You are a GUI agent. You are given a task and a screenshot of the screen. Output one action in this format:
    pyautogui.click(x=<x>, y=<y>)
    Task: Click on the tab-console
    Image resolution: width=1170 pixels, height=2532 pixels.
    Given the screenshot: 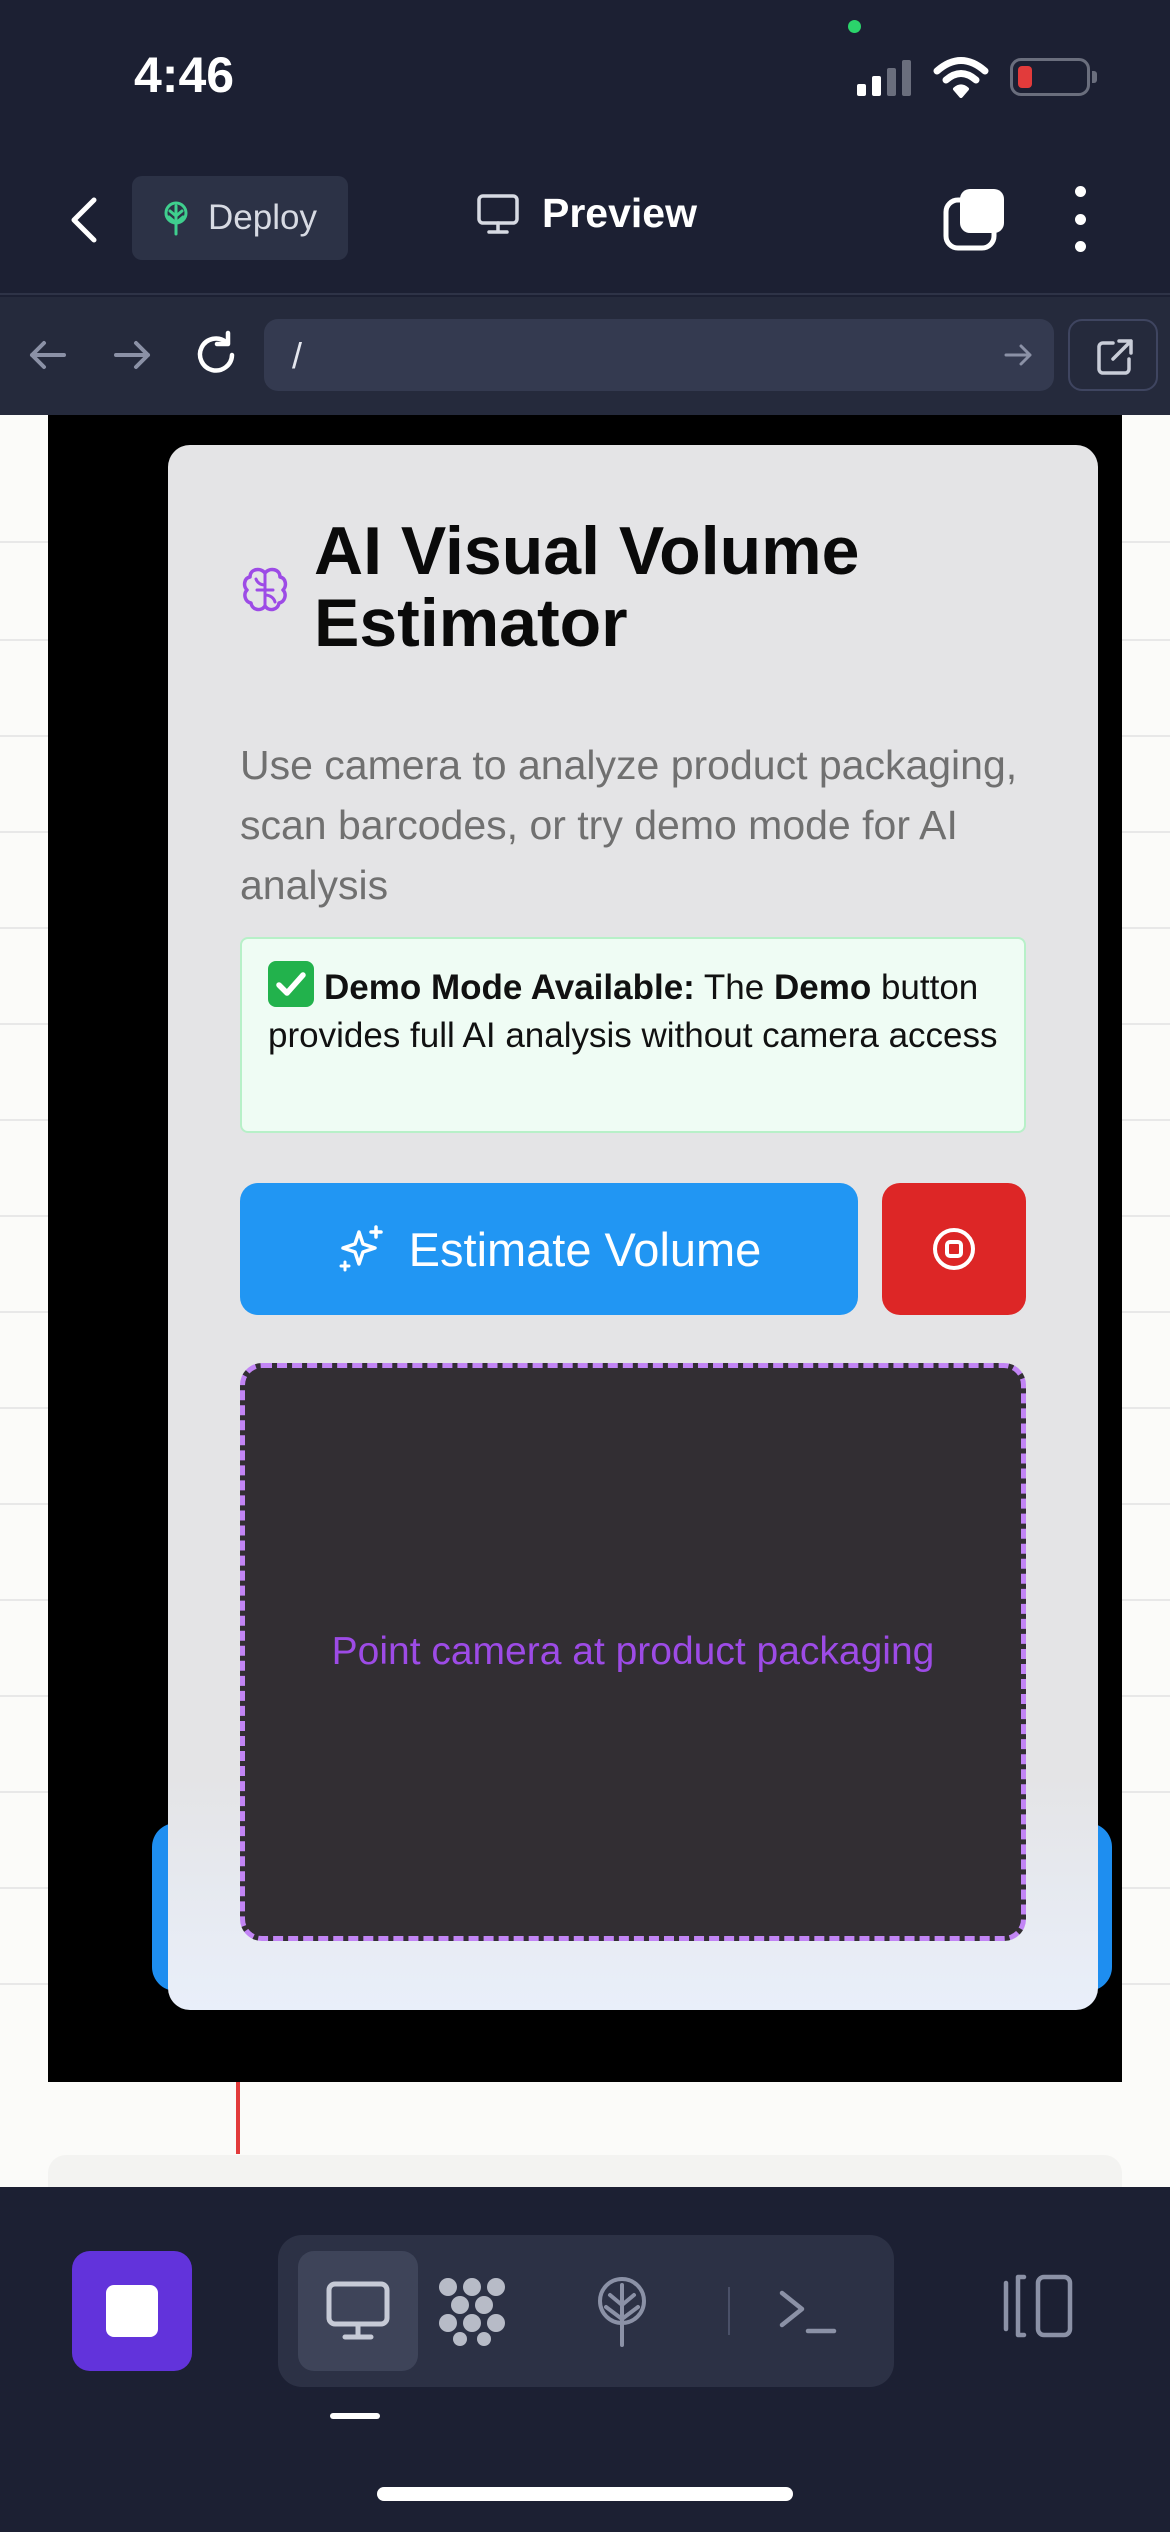 What is the action you would take?
    pyautogui.click(x=808, y=2311)
    